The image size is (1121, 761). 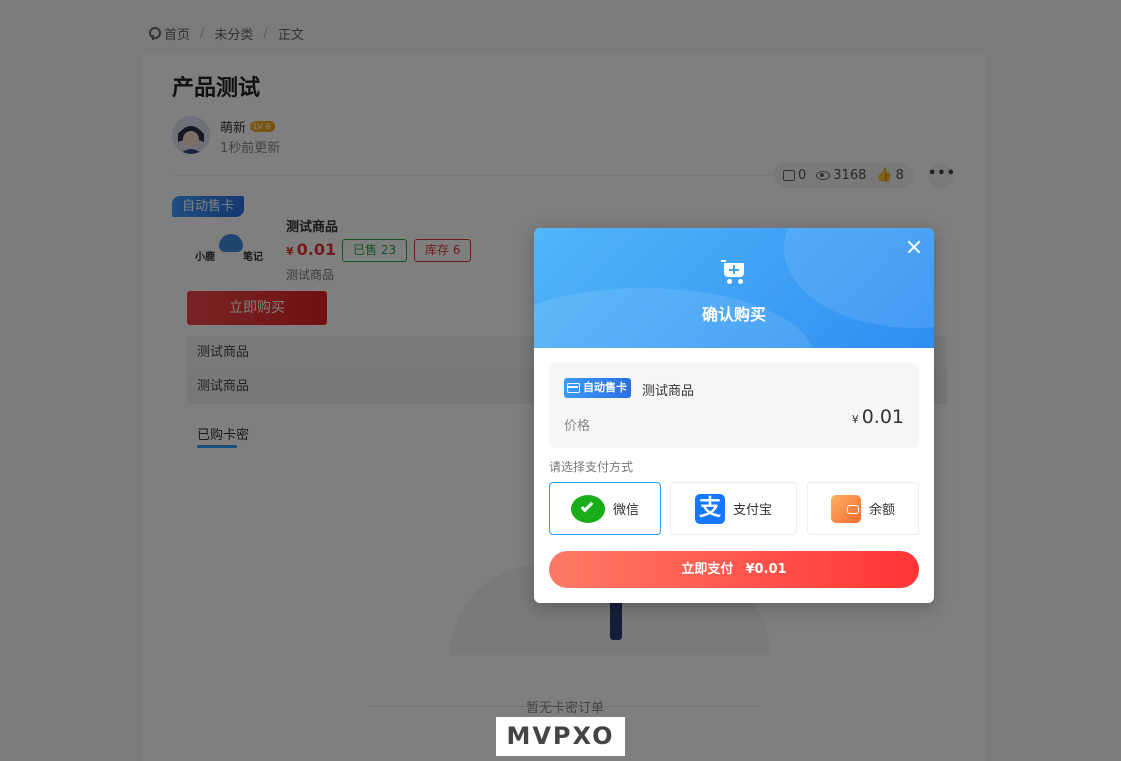 I want to click on pay-option-balance: 余额, so click(x=863, y=508).